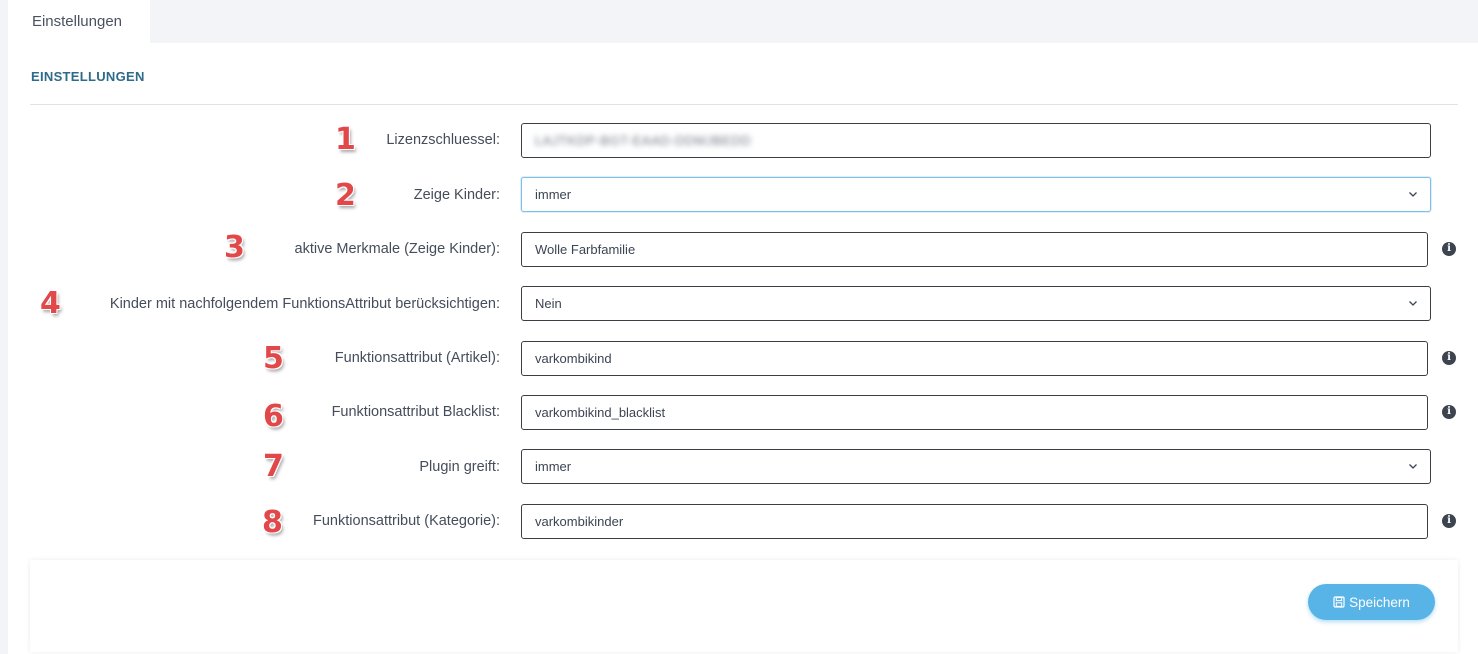  What do you see at coordinates (88, 76) in the screenshot?
I see `section-title: EINSTELLUNGEN` at bounding box center [88, 76].